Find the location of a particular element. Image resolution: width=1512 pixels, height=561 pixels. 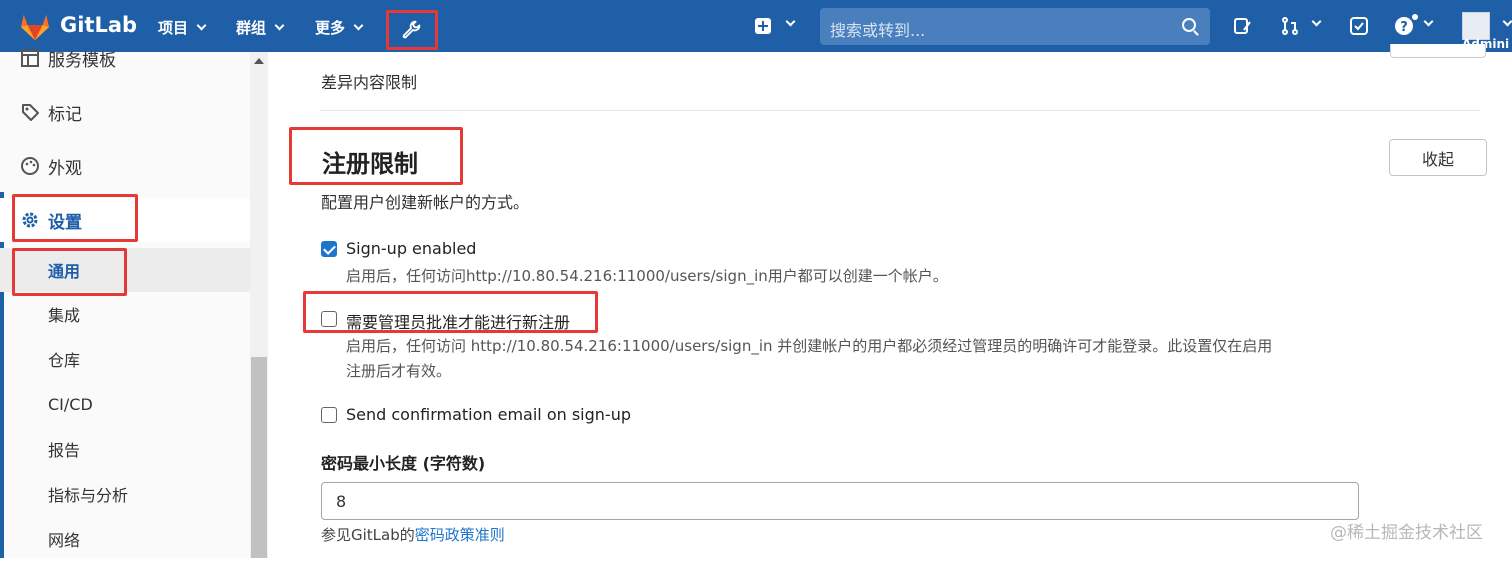

sidebar-item-labels: 标记 is located at coordinates (125, 112).